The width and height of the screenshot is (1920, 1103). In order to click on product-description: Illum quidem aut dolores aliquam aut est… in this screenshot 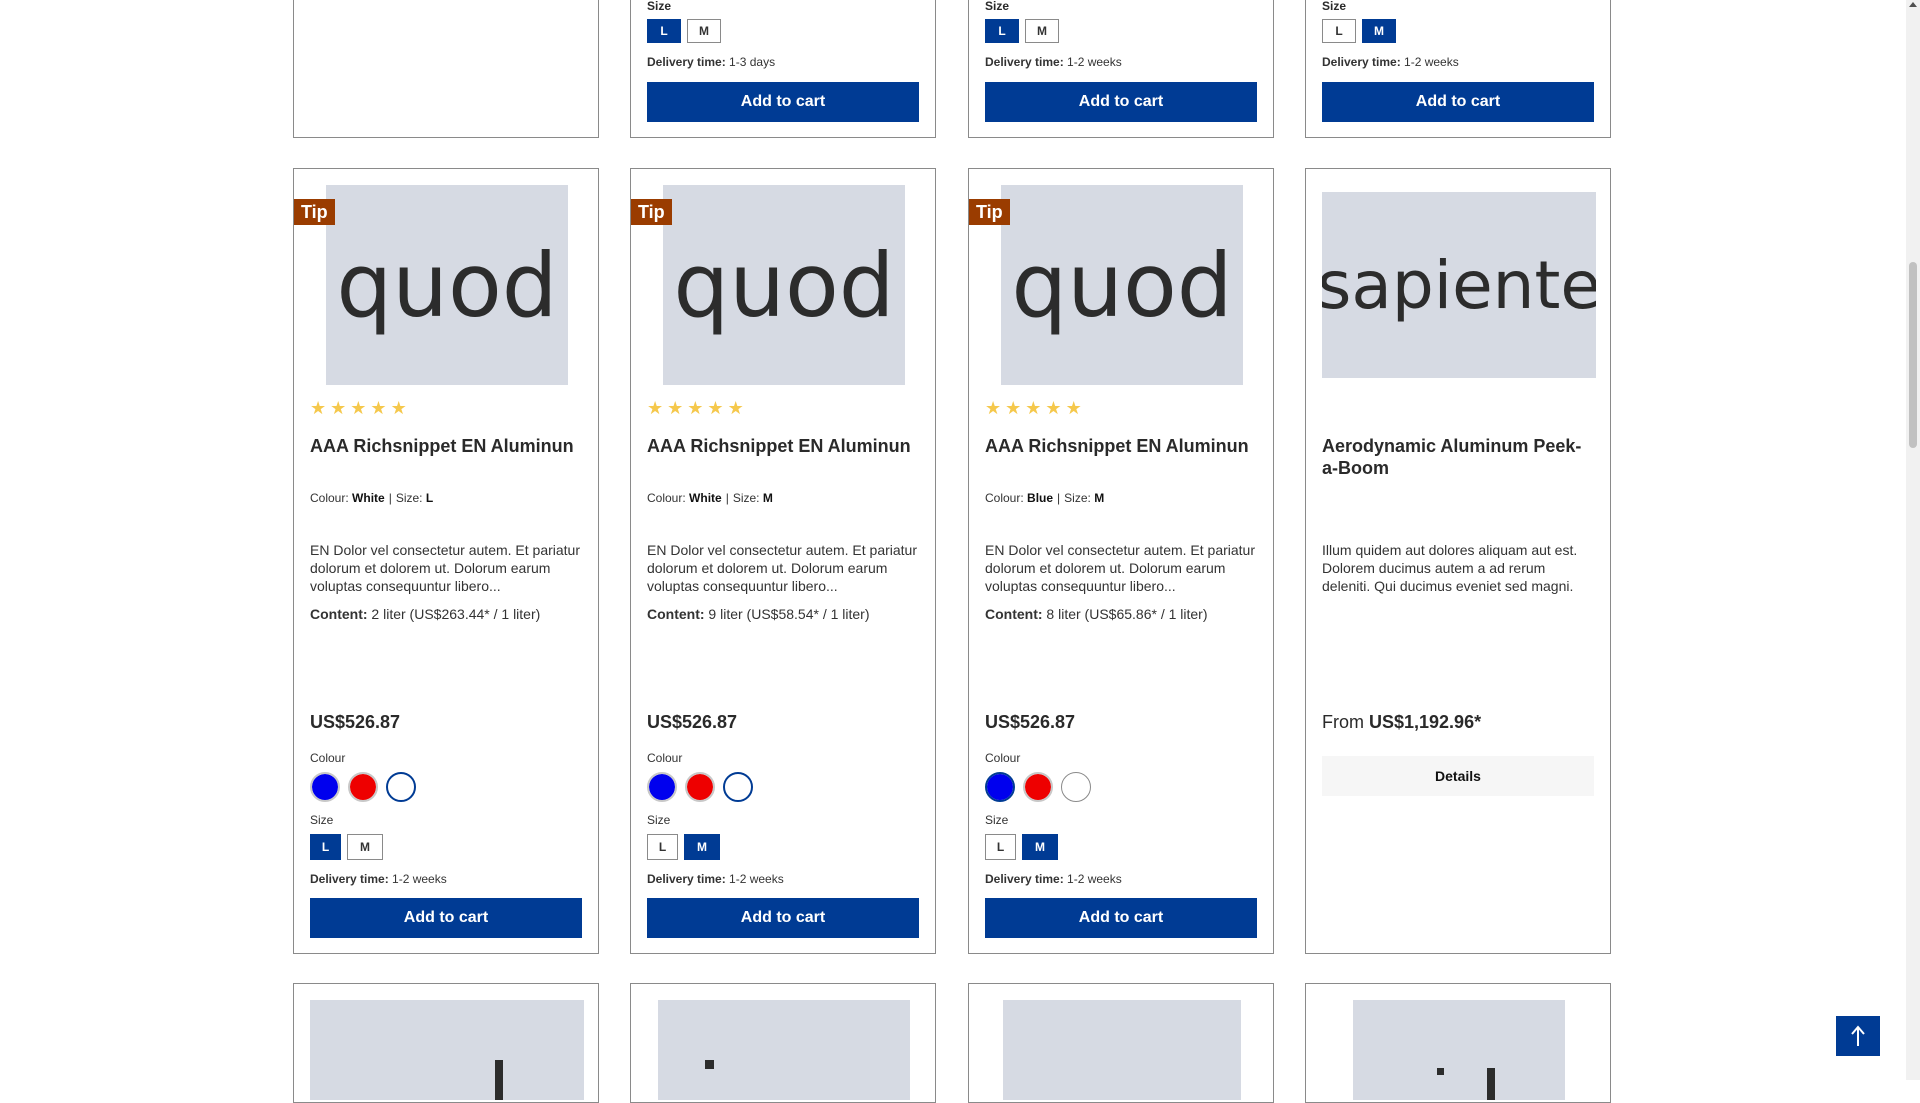, I will do `click(1450, 568)`.